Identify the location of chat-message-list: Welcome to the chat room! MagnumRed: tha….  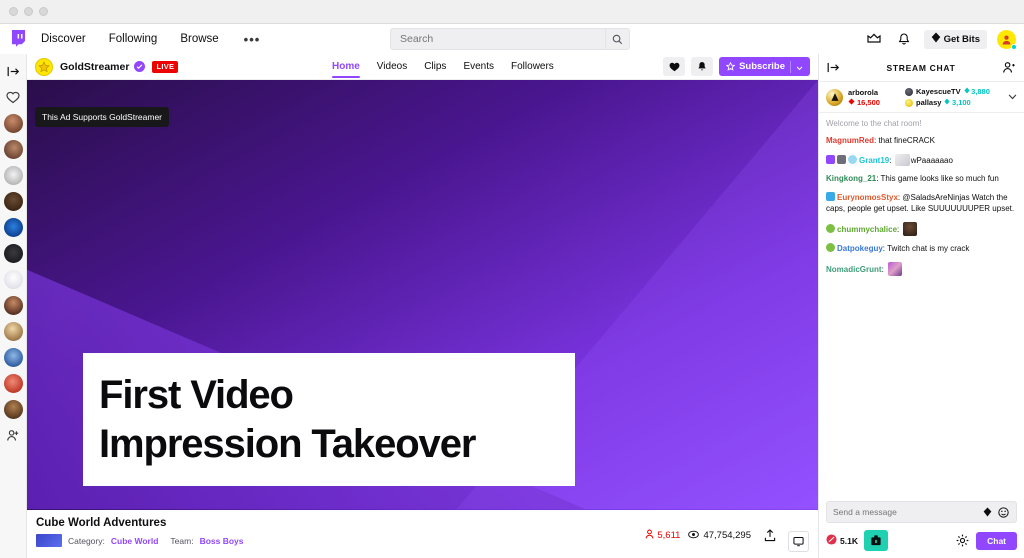
(921, 304).